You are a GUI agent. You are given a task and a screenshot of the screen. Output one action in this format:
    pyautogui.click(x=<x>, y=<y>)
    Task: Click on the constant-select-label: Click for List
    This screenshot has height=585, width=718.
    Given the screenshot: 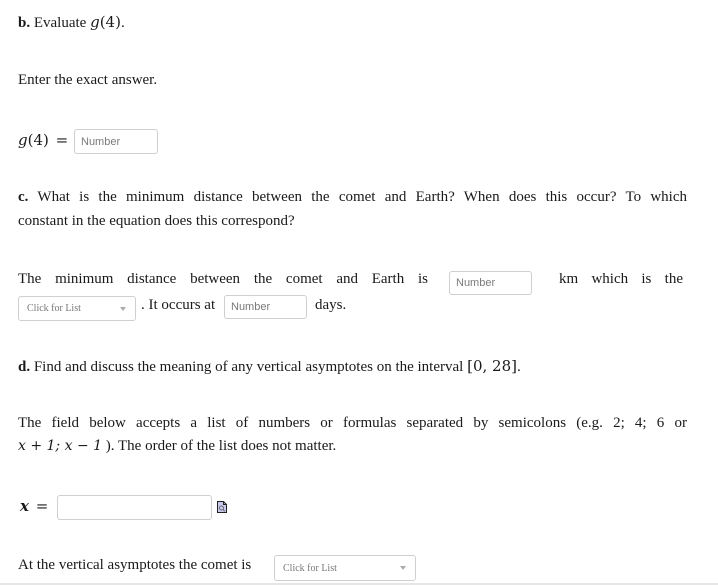 What is the action you would take?
    pyautogui.click(x=54, y=308)
    